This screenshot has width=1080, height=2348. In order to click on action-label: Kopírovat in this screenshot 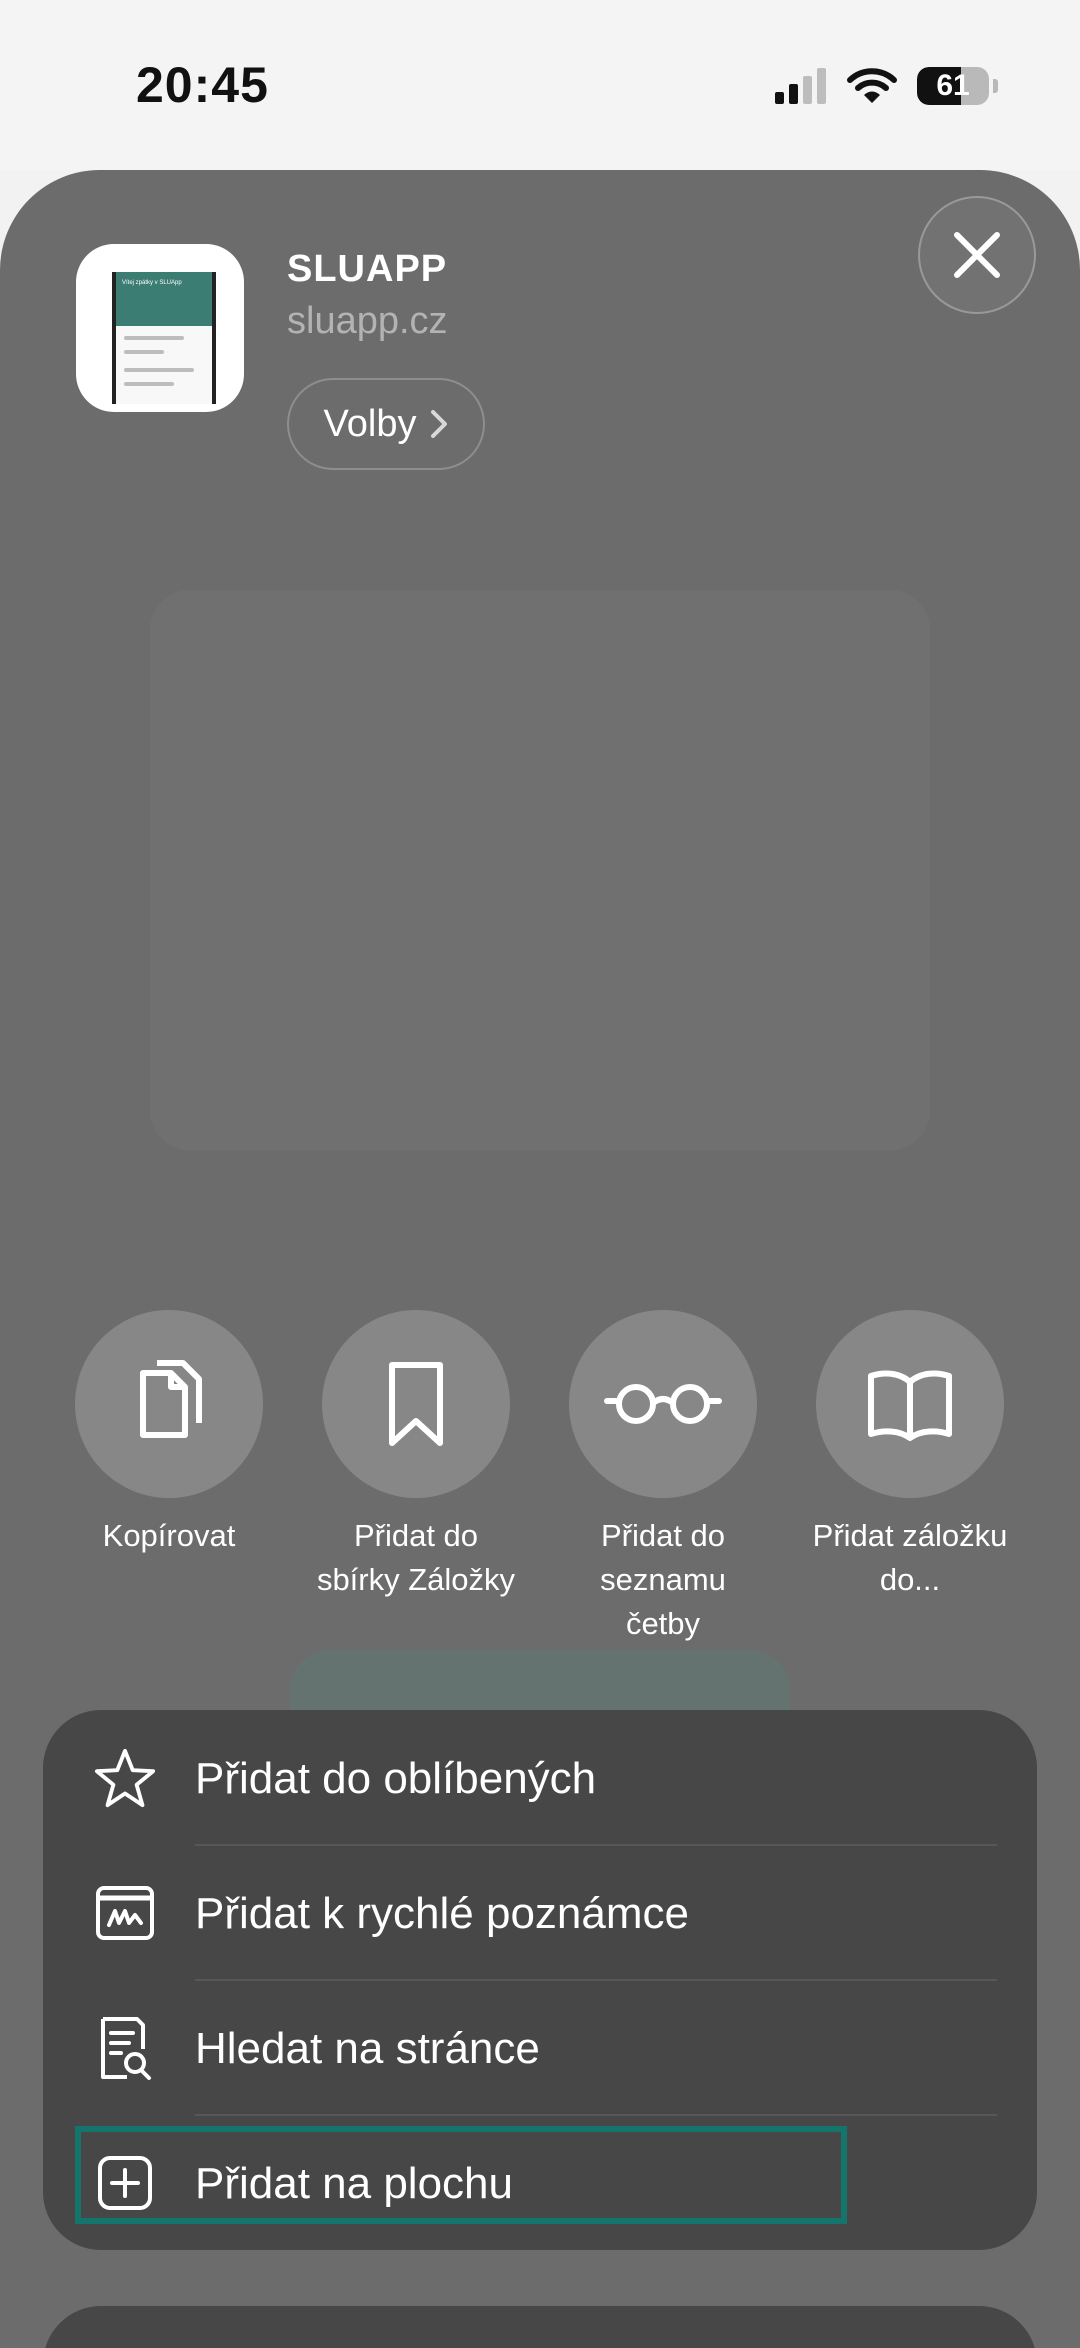, I will do `click(169, 1535)`.